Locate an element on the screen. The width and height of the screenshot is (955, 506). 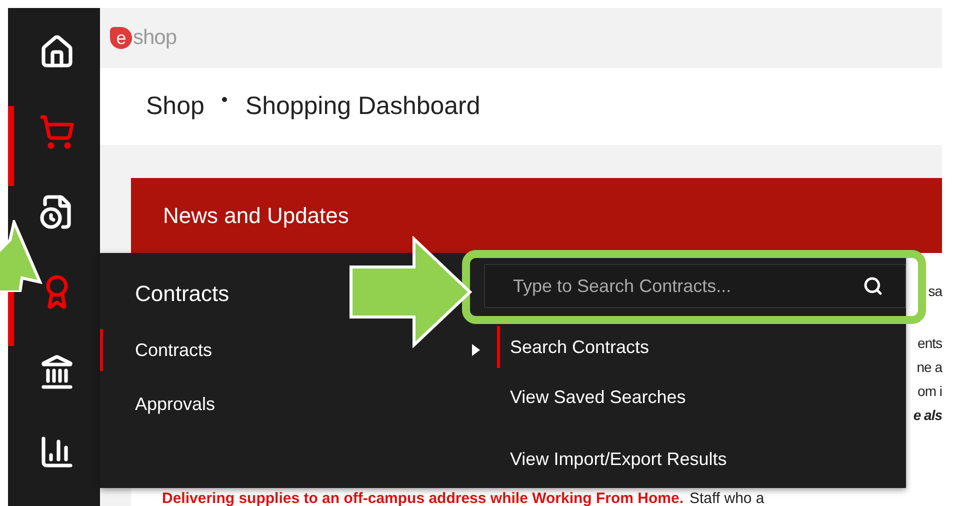
caret-icon is located at coordinates (476, 350).